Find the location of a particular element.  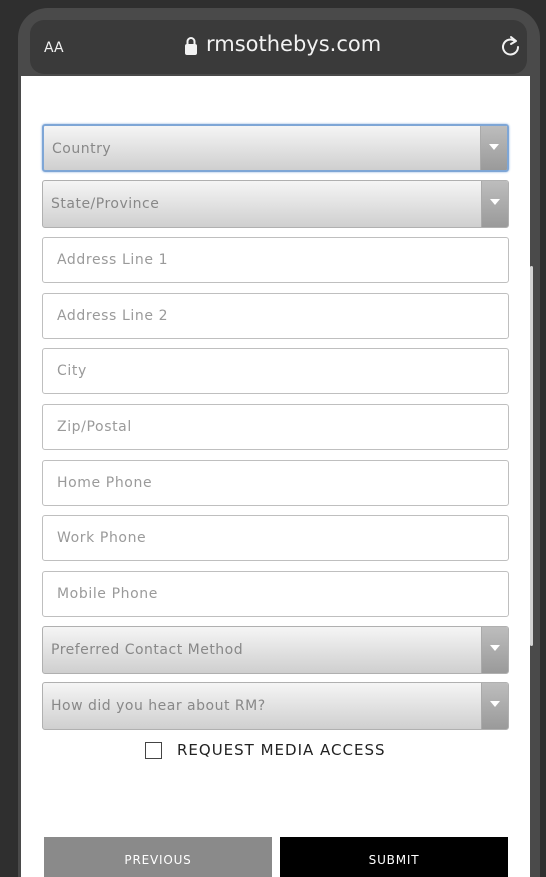

text-size-label: AA is located at coordinates (54, 48).